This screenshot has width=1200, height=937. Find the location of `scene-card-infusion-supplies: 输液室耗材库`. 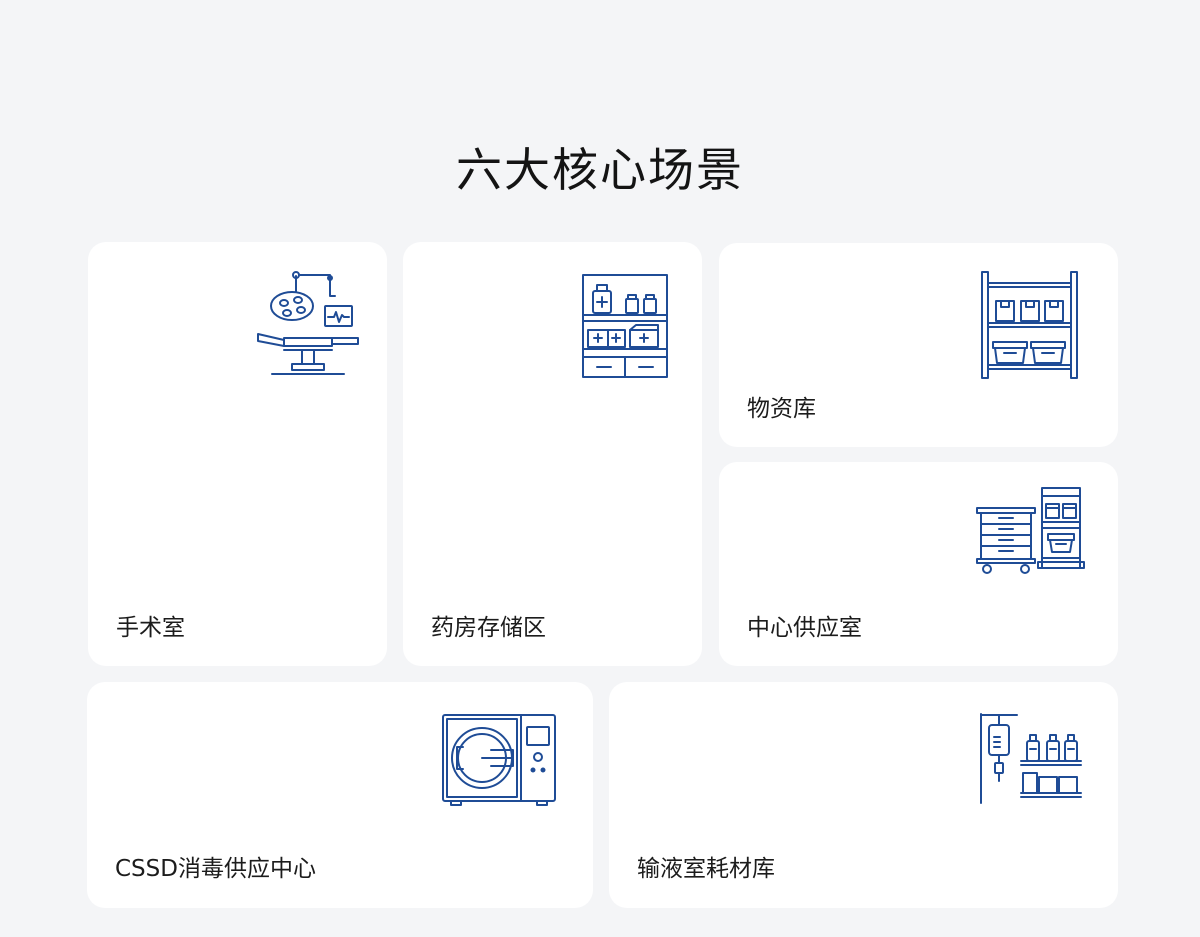

scene-card-infusion-supplies: 输液室耗材库 is located at coordinates (863, 795).